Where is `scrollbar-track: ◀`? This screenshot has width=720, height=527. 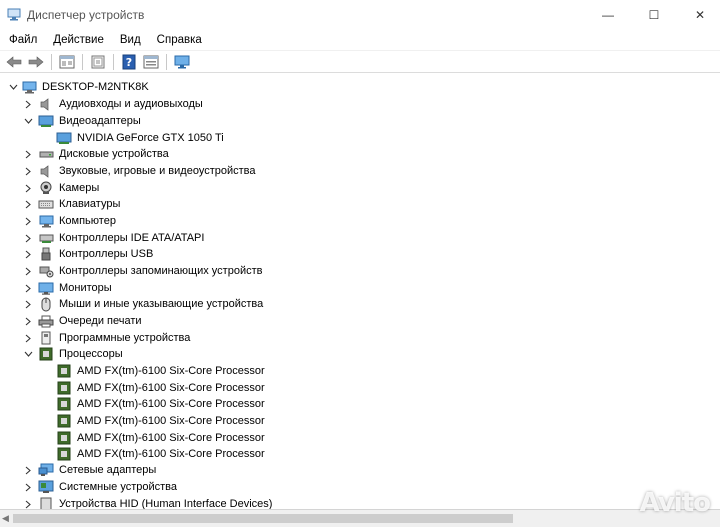
scrollbar-track: ◀ is located at coordinates (360, 518).